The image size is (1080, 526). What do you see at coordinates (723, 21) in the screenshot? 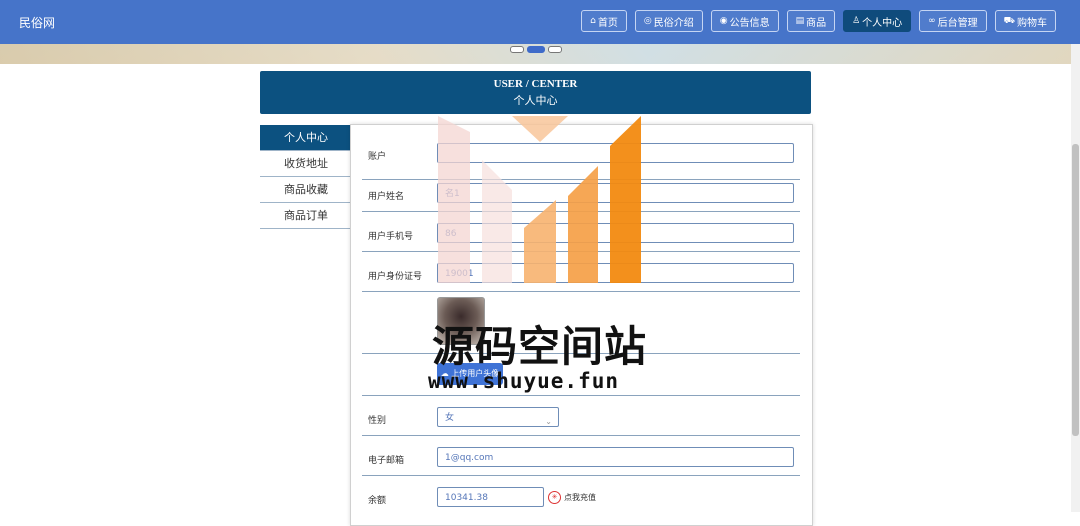
I see `notice-icon: ◉` at bounding box center [723, 21].